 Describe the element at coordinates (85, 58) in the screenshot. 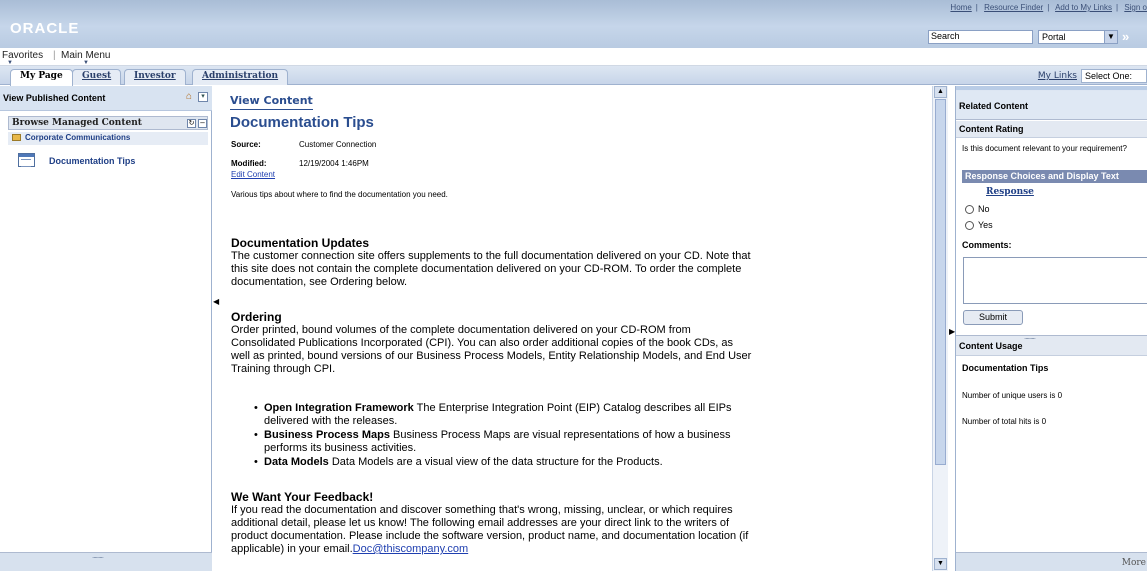

I see `main-menu: Main Menu ▼` at that location.